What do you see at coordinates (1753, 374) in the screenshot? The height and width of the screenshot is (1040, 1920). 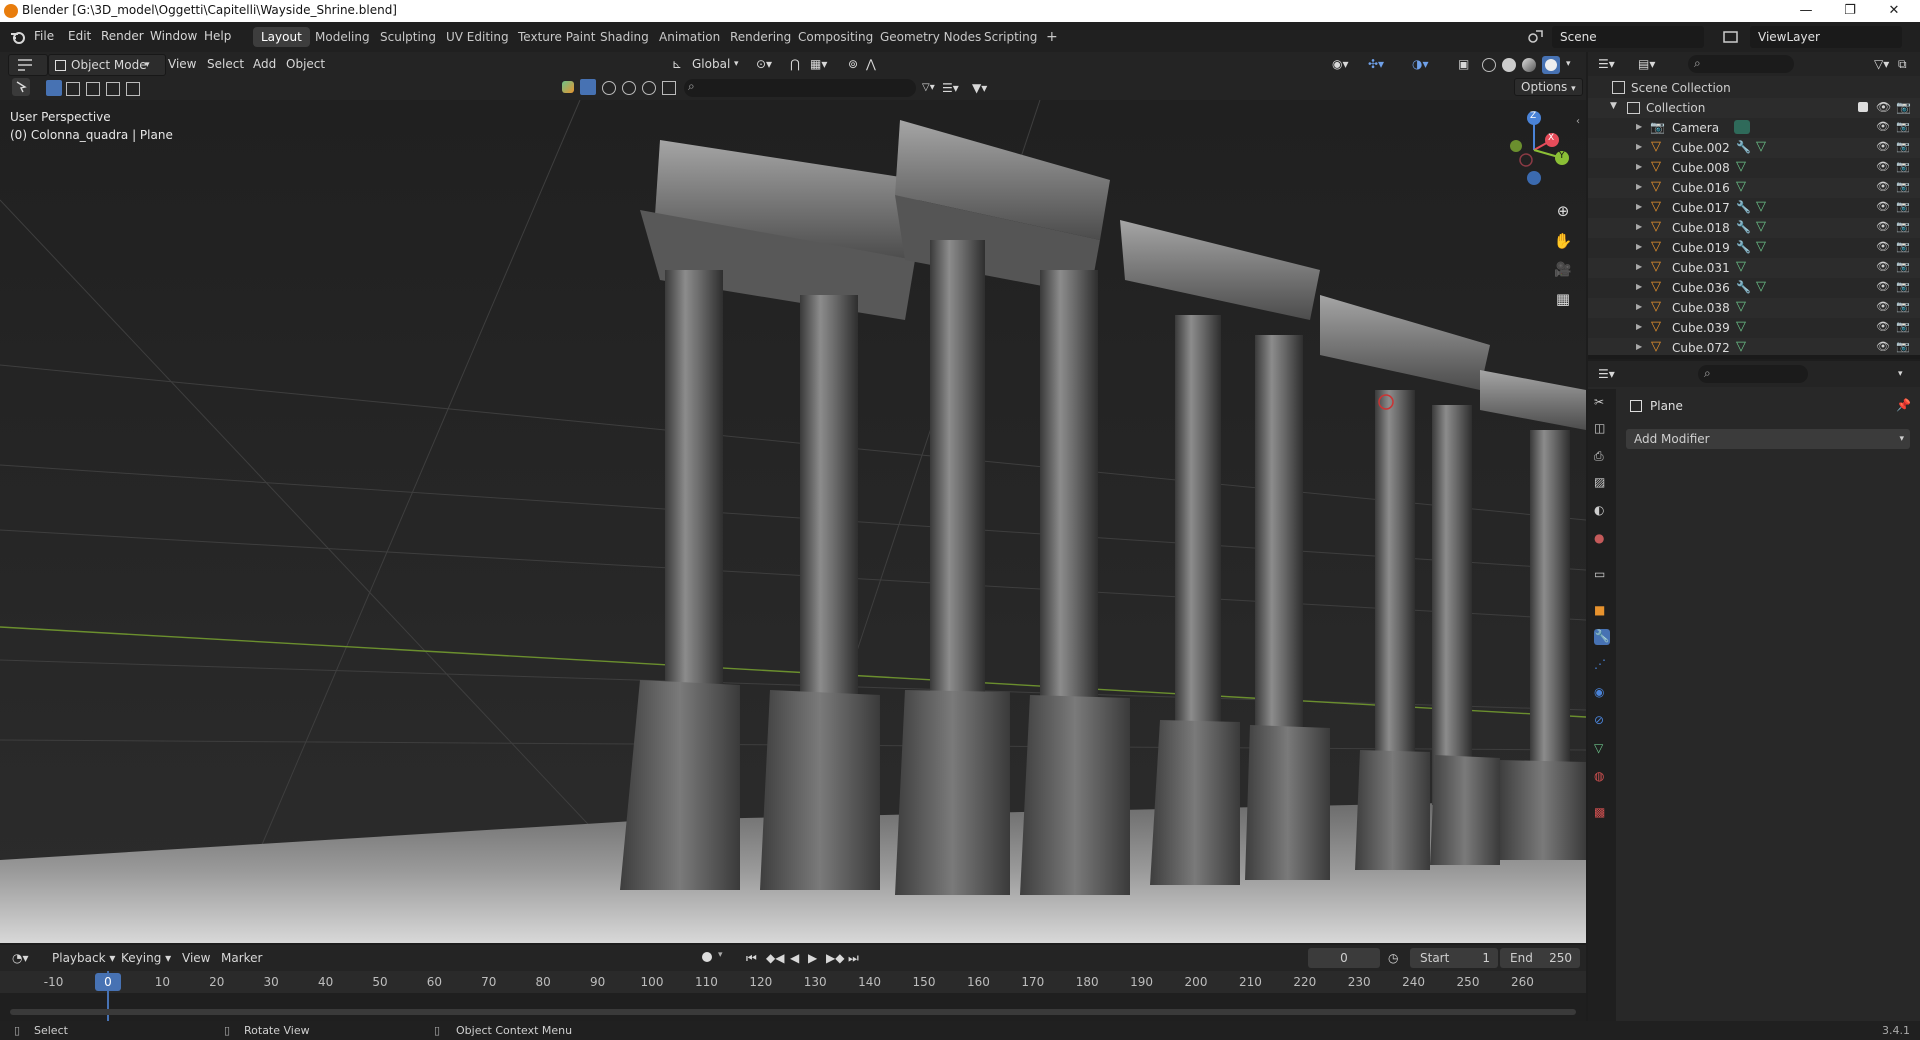 I see `properties-search-field: ⌕` at bounding box center [1753, 374].